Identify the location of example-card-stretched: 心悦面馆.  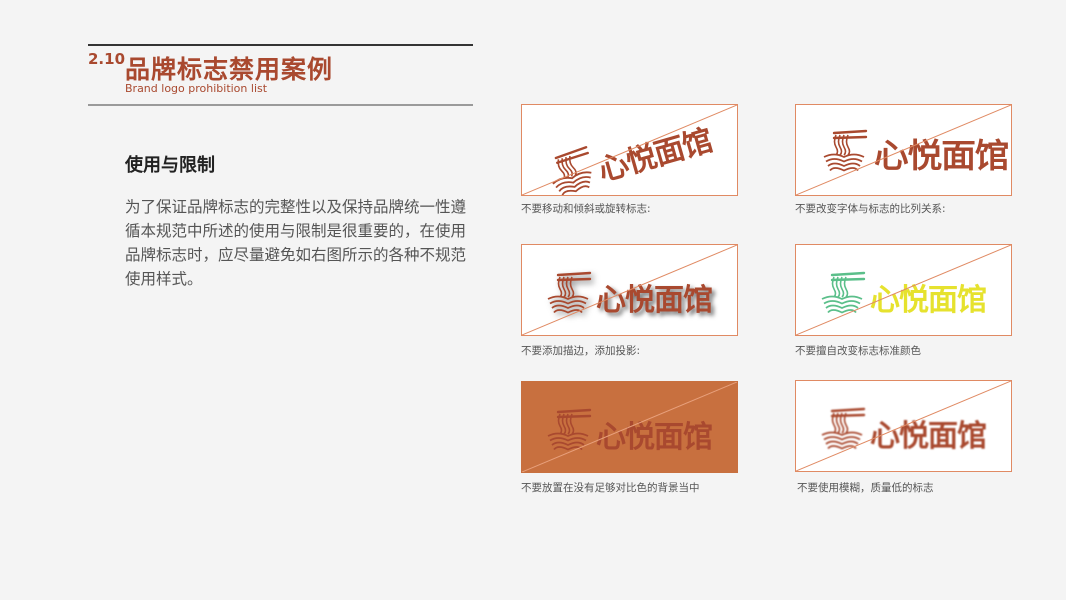
(903, 150).